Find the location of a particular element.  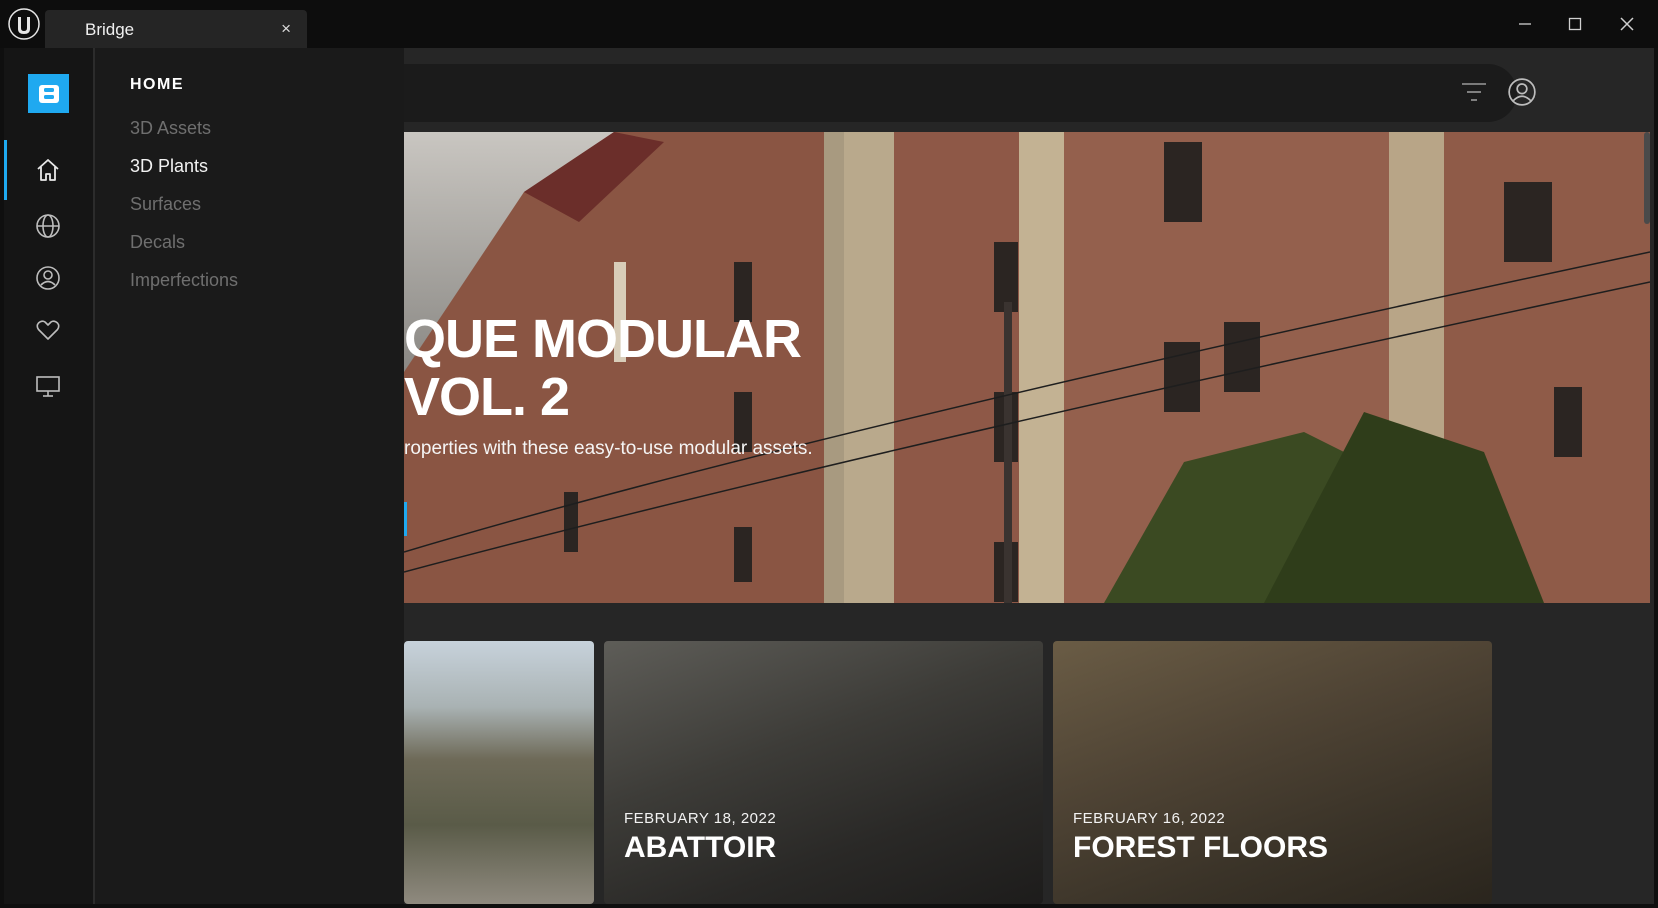

card-date: FEBRUARY 18, 2022 is located at coordinates (700, 818).